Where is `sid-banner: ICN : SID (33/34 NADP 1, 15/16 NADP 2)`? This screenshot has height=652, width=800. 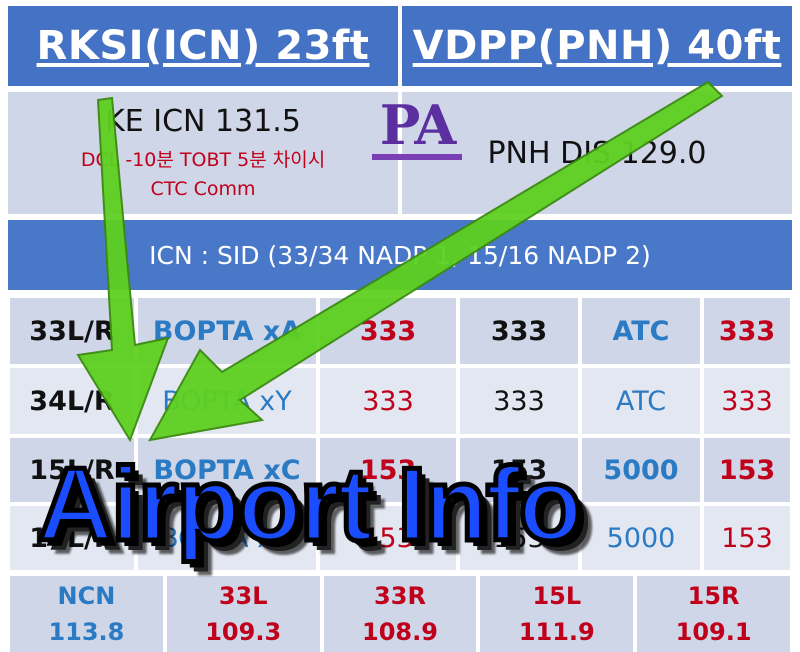
sid-banner: ICN : SID (33/34 NADP 1, 15/16 NADP 2) is located at coordinates (400, 255).